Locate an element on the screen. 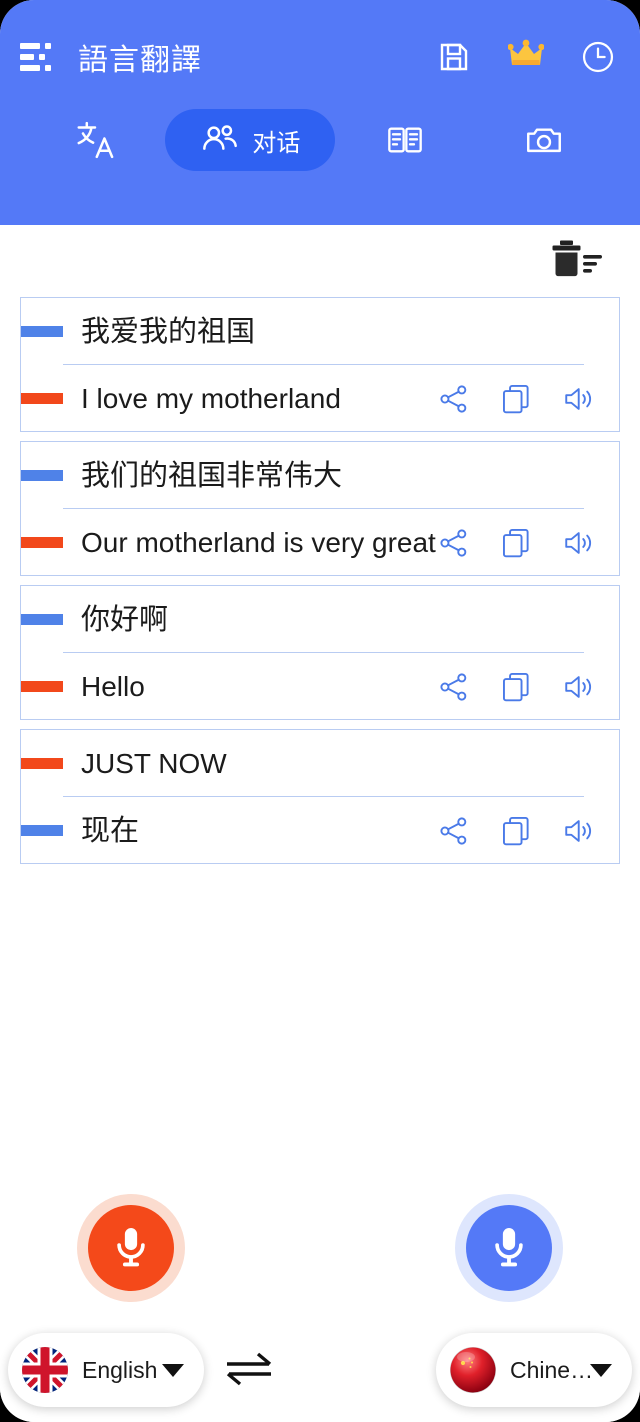 This screenshot has width=640, height=1422. card-line-bottom: 现在 is located at coordinates (320, 830).